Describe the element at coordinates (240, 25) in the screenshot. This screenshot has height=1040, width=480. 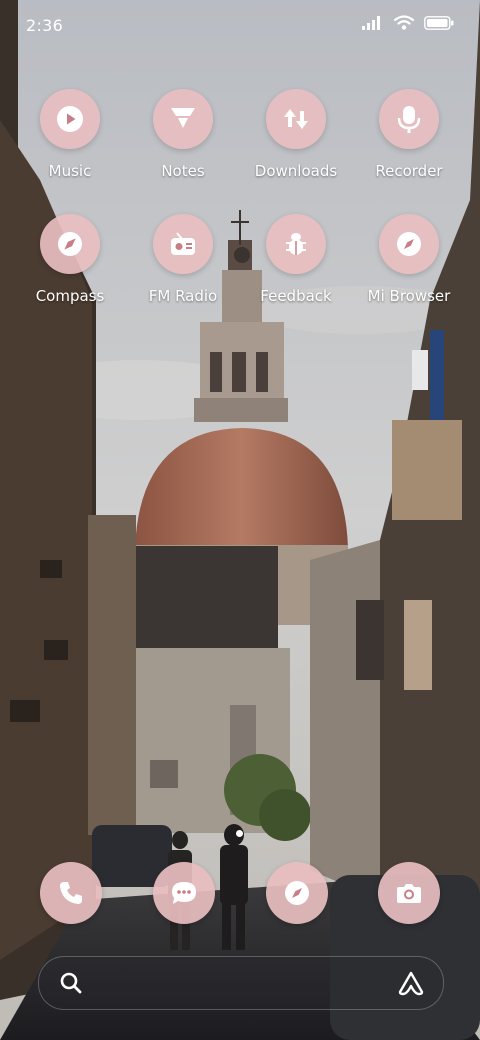
I see `status-bar: 2:36` at that location.